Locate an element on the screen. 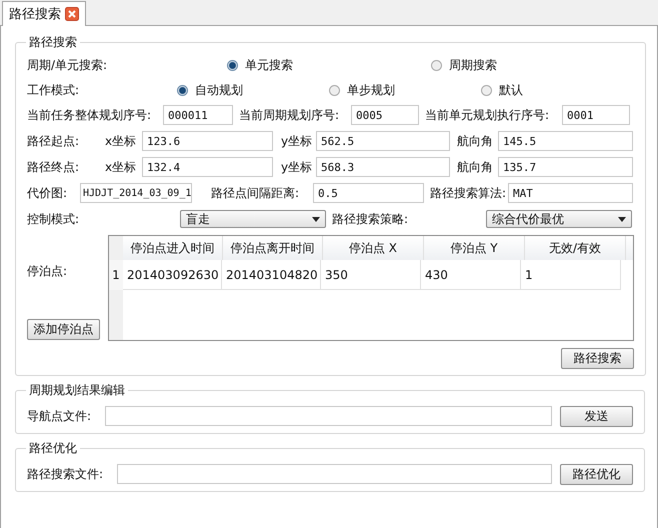 The height and width of the screenshot is (528, 658). radio-option: 默认 is located at coordinates (557, 90).